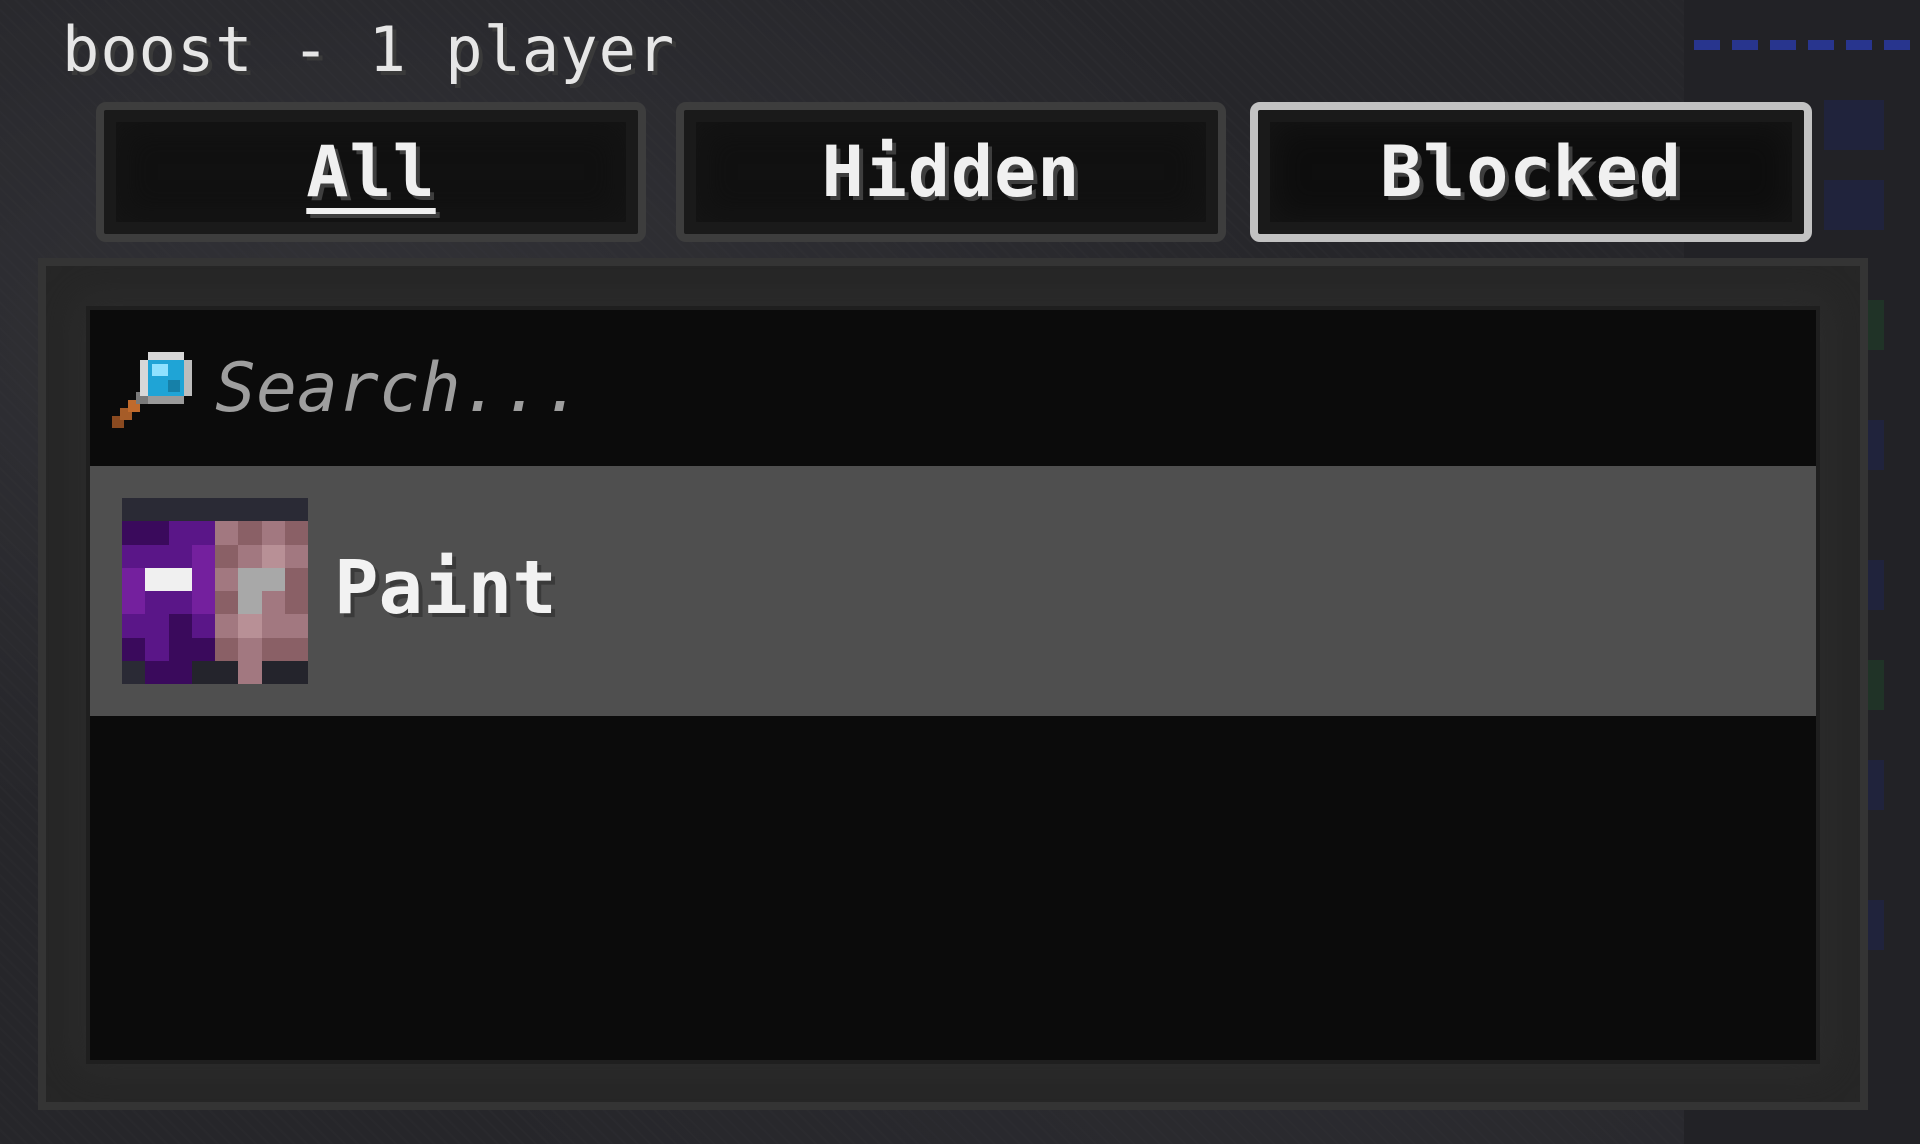  I want to click on player-head-avatar, so click(215, 591).